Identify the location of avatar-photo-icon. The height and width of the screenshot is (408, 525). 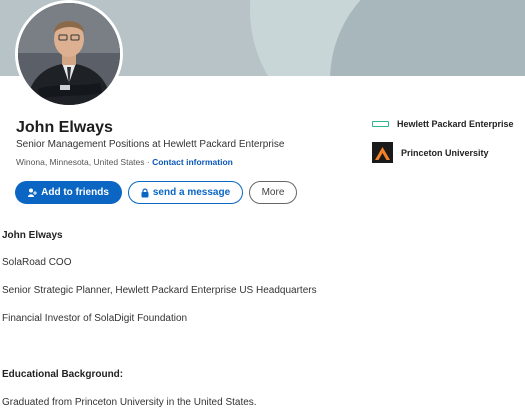
(69, 54).